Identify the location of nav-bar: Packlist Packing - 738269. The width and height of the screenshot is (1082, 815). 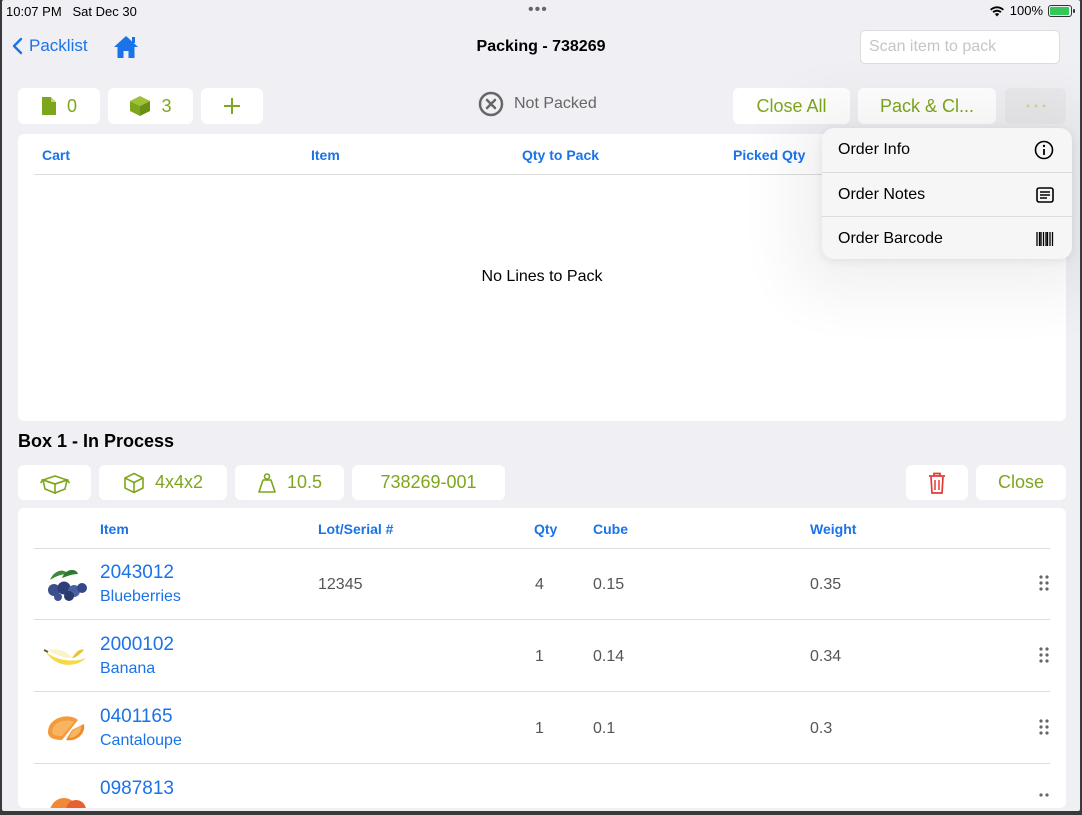
(541, 48).